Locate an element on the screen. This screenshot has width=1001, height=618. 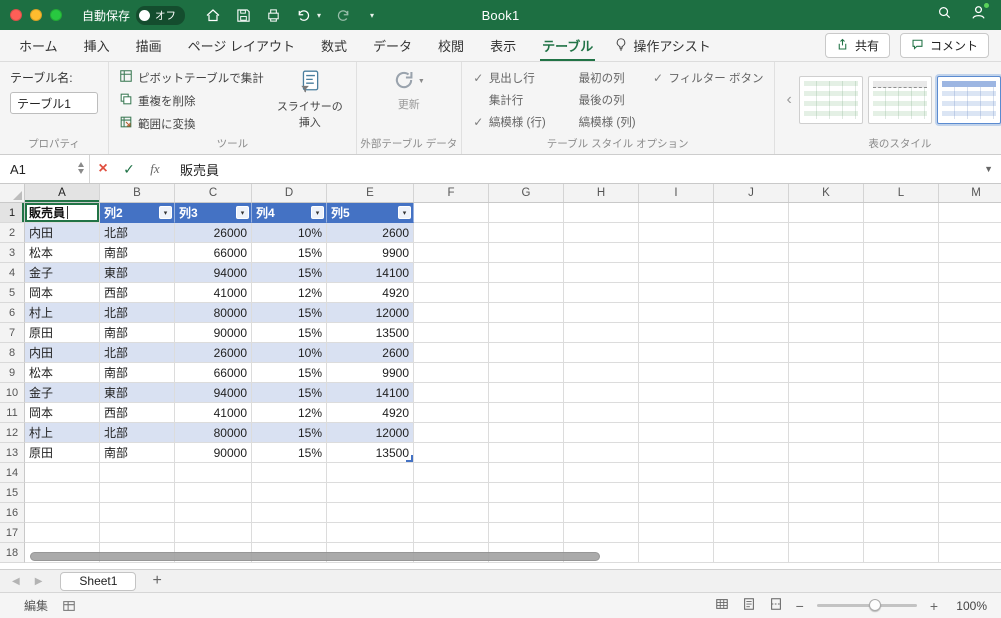
row-header-11: 11 is located at coordinates (12, 413).